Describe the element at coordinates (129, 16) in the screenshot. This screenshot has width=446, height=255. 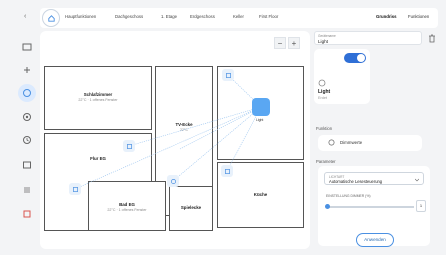
I see `crumb-dachgeschoss: Dachgeschoss` at that location.